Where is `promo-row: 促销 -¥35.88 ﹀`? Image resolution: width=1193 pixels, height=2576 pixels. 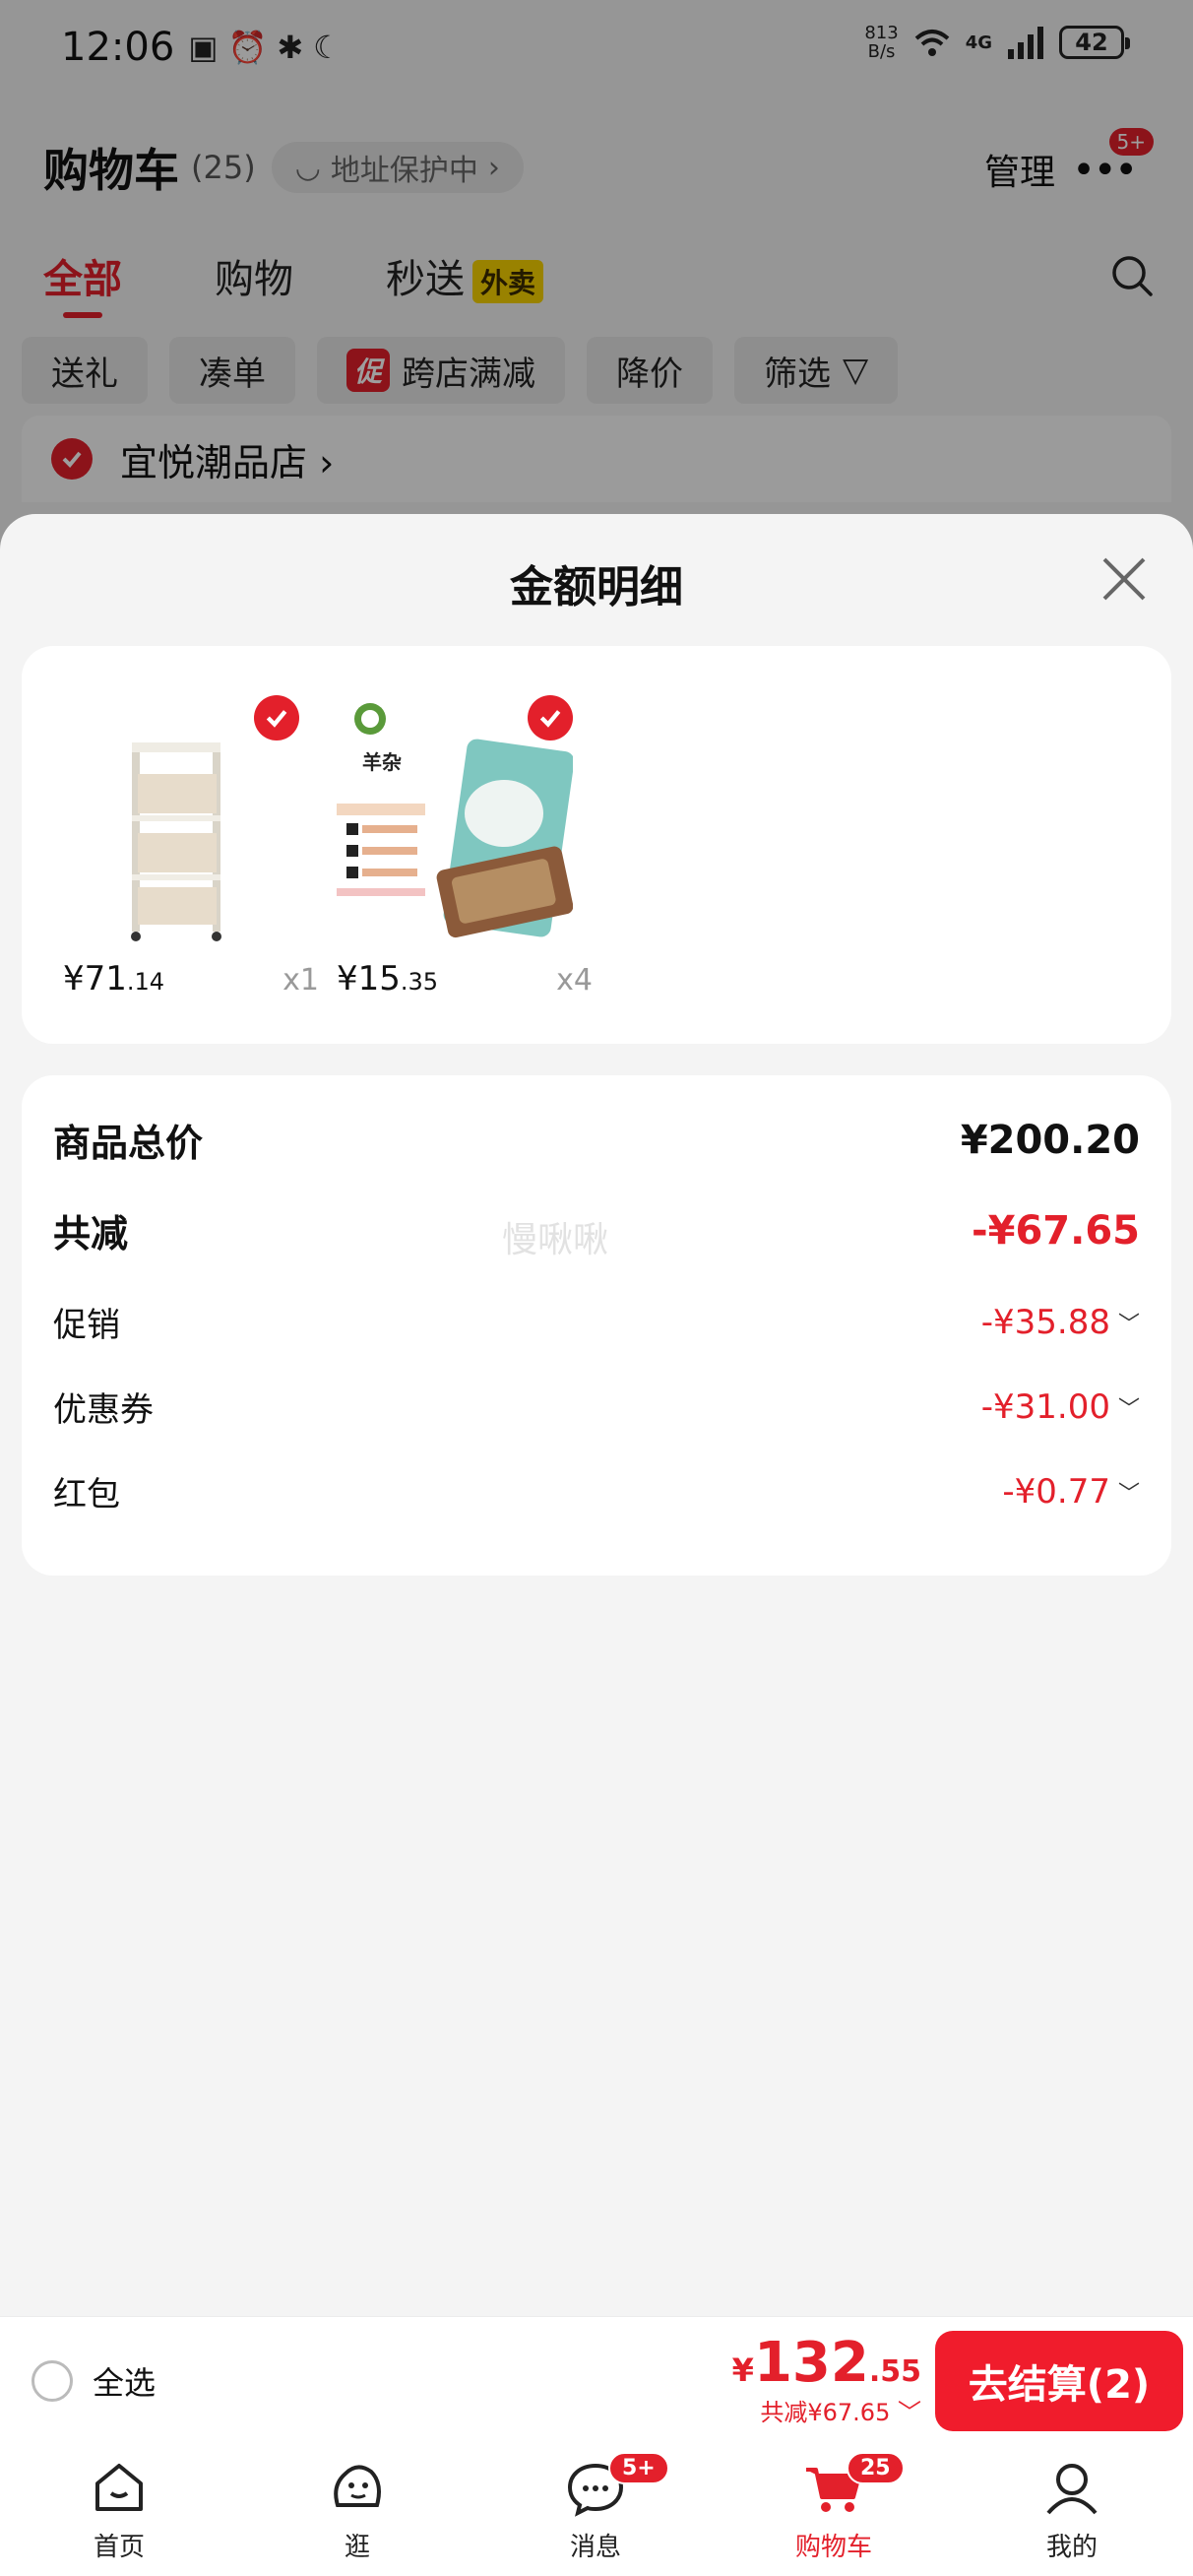
promo-row: 促销 -¥35.88 ﹀ is located at coordinates (596, 1322).